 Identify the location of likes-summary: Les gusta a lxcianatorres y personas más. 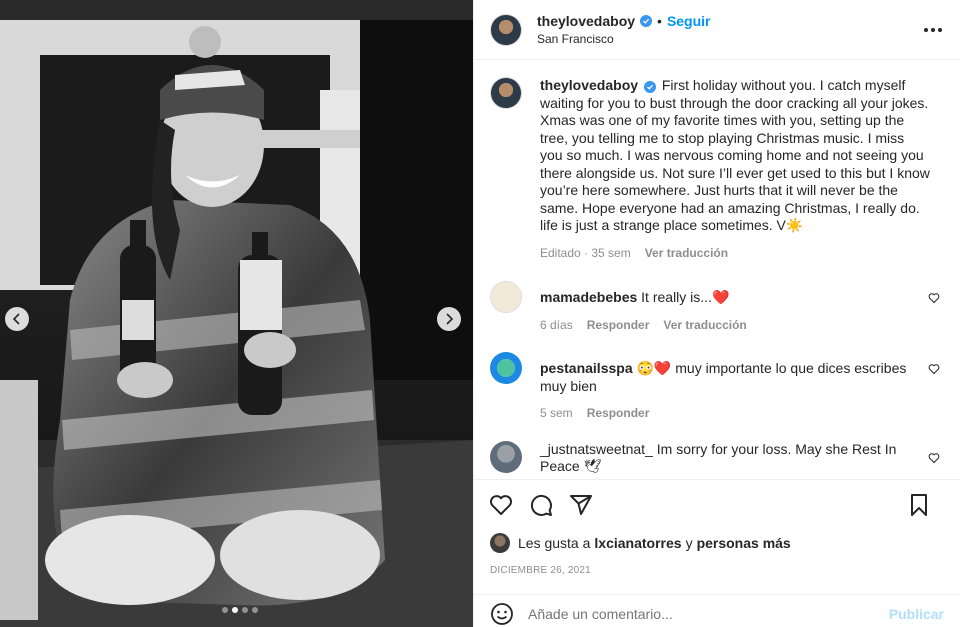
(642, 543).